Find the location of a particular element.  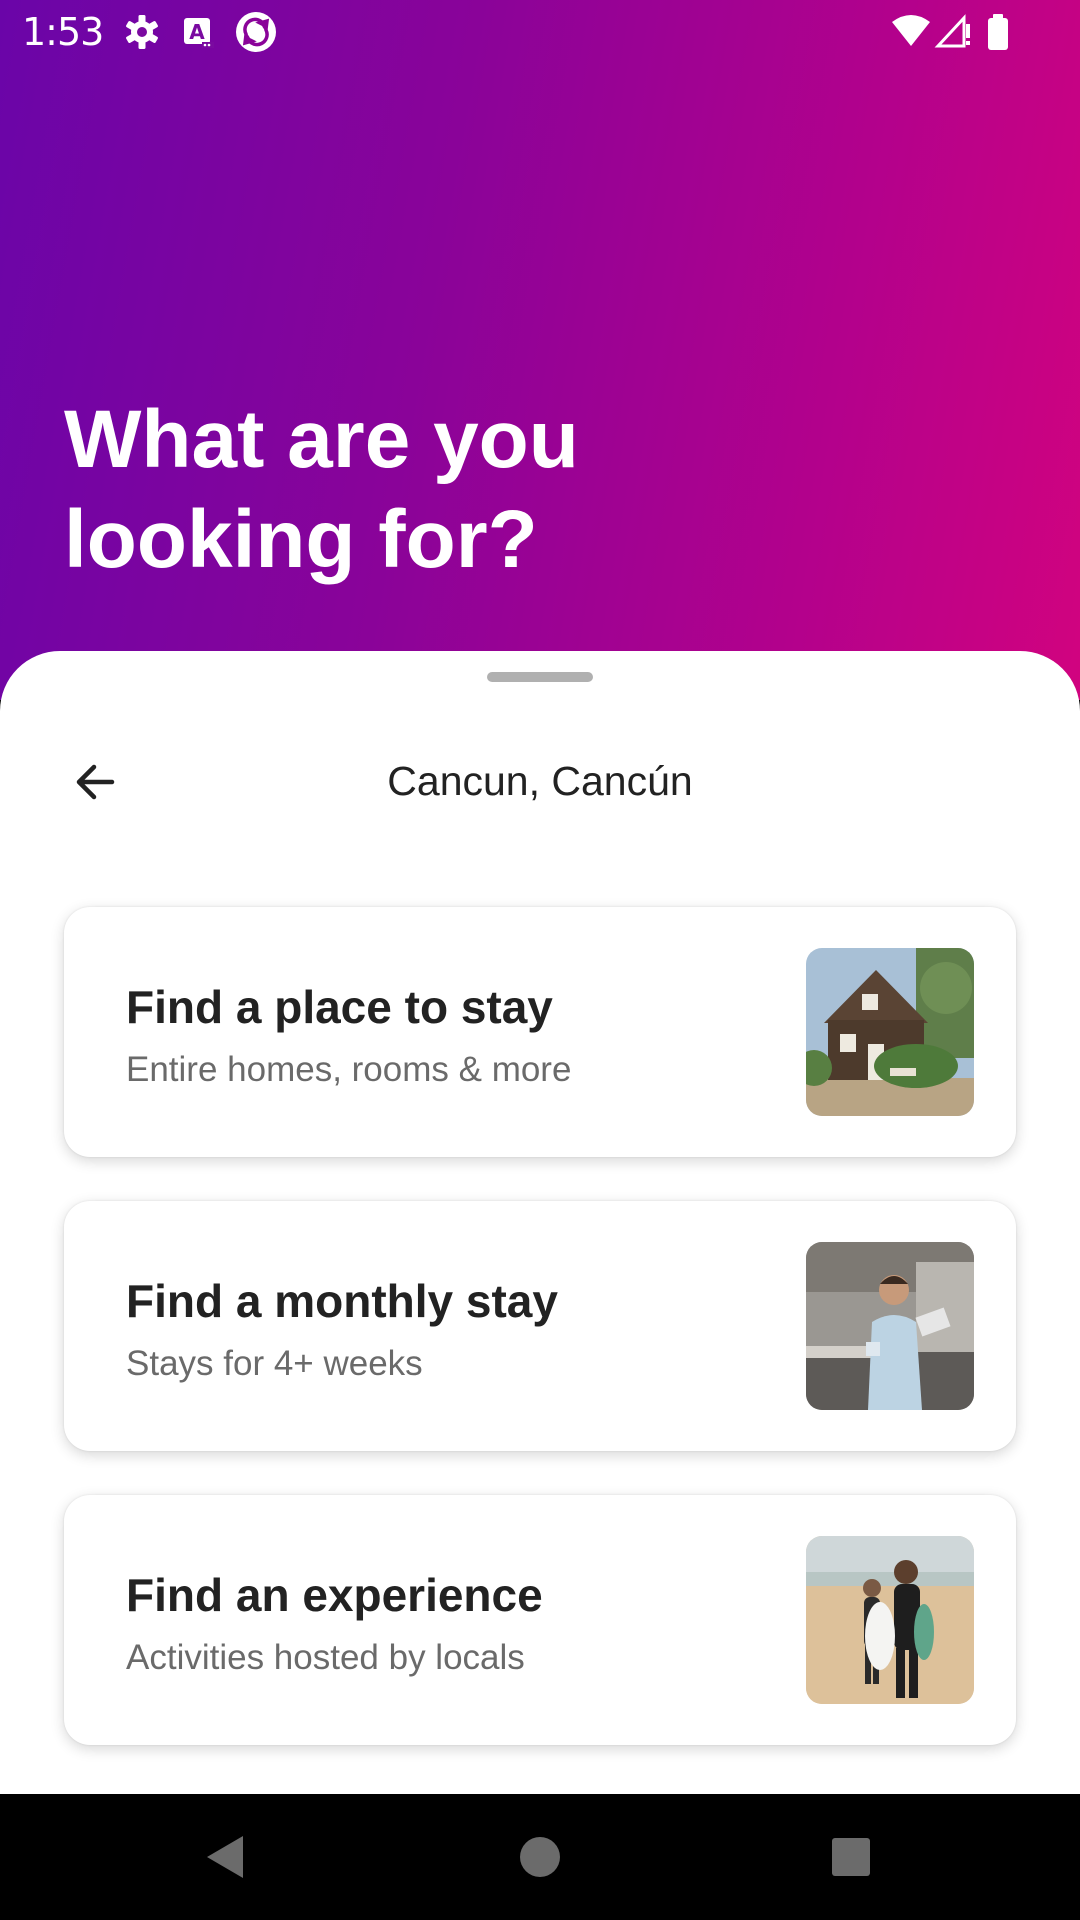

back-triangle-icon is located at coordinates (225, 1857).